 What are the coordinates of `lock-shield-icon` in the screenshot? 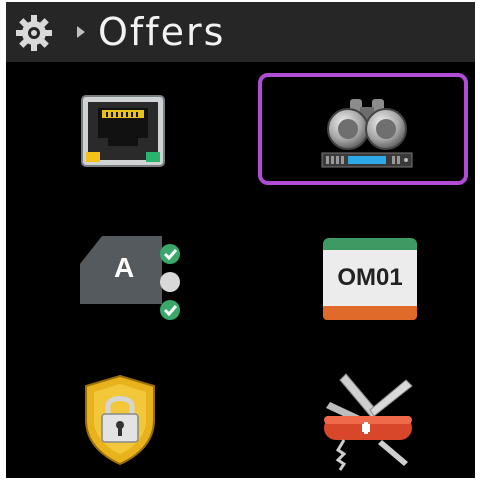 It's located at (120, 420).